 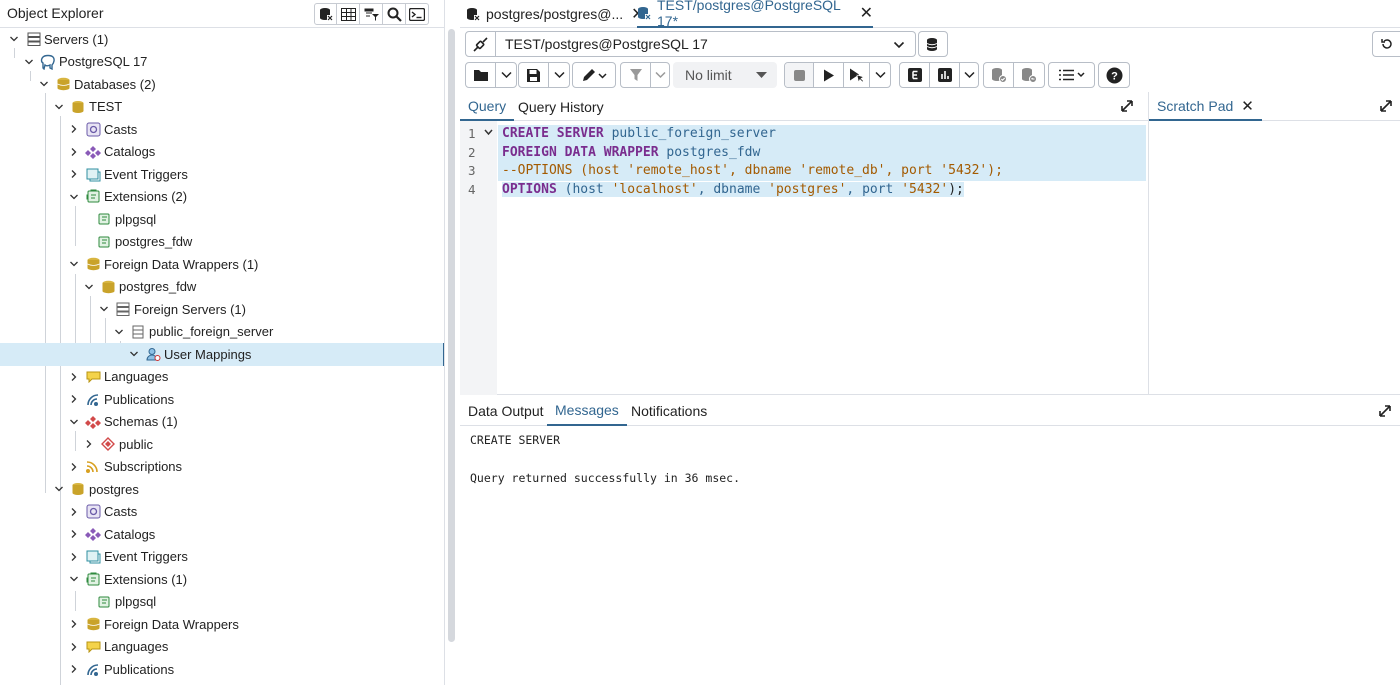 I want to click on tree-node-casts-2: Casts, so click(x=222, y=512).